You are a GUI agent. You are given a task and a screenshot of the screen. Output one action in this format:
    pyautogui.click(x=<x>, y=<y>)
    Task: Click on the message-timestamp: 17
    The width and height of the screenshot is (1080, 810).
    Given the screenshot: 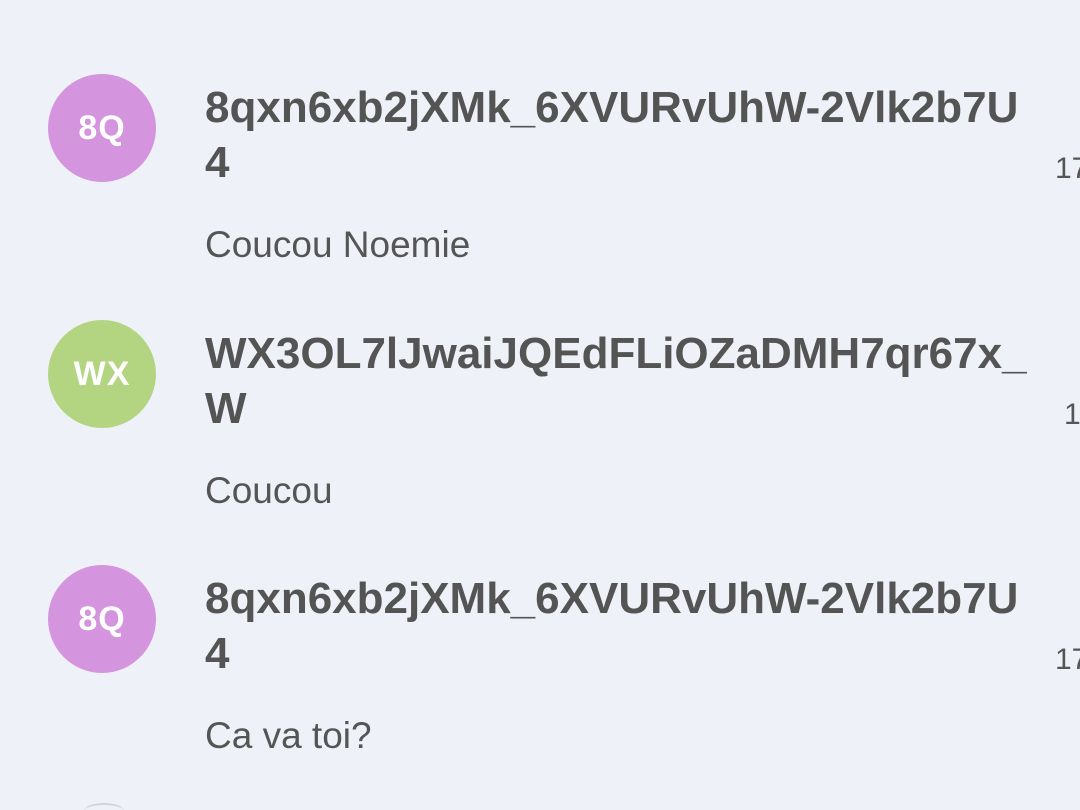 What is the action you would take?
    pyautogui.click(x=1067, y=659)
    